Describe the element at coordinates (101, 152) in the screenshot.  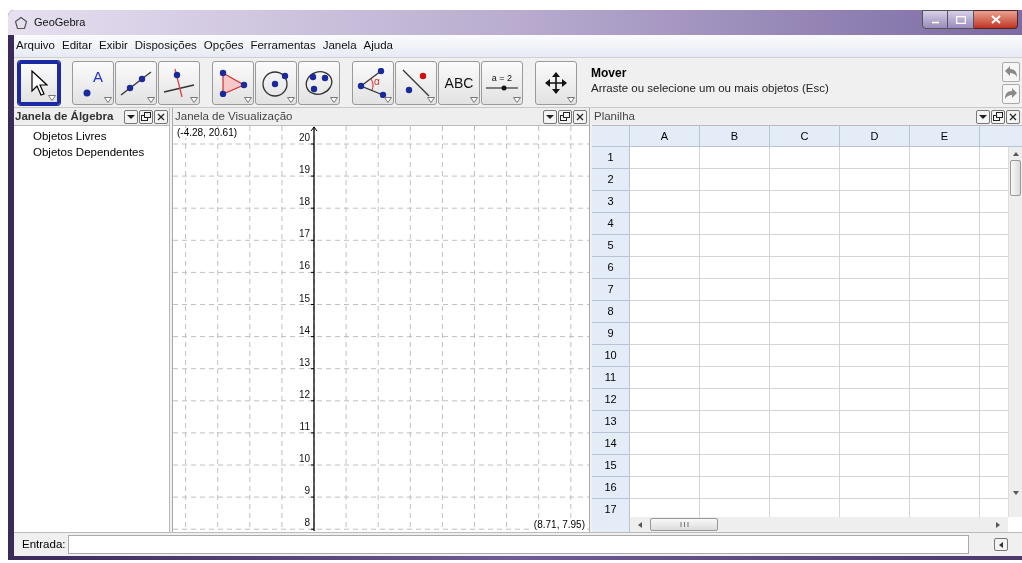
I see `tree-item: Objetos Dependentes` at that location.